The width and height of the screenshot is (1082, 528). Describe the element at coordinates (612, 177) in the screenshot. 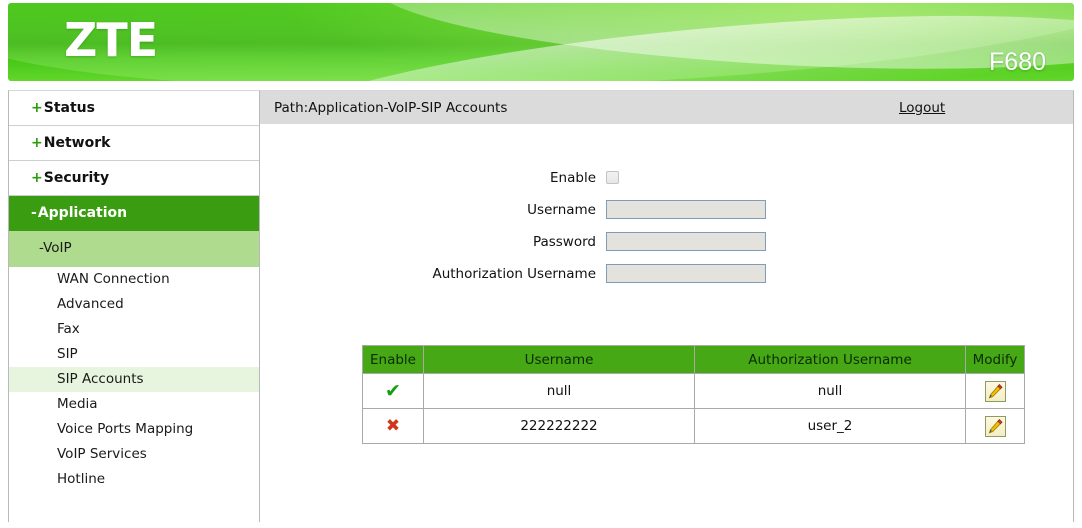

I see `enable-checkbox` at that location.